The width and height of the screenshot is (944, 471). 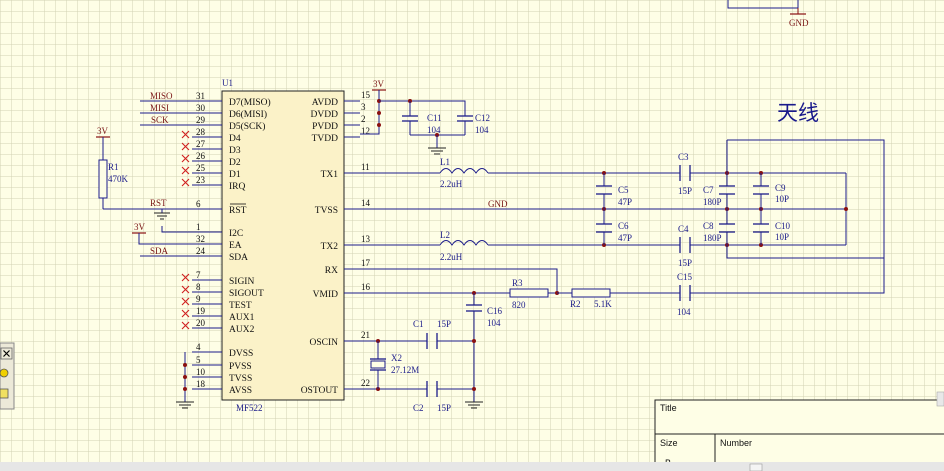 What do you see at coordinates (248, 114) in the screenshot?
I see `pin-name: D6(MISI)` at bounding box center [248, 114].